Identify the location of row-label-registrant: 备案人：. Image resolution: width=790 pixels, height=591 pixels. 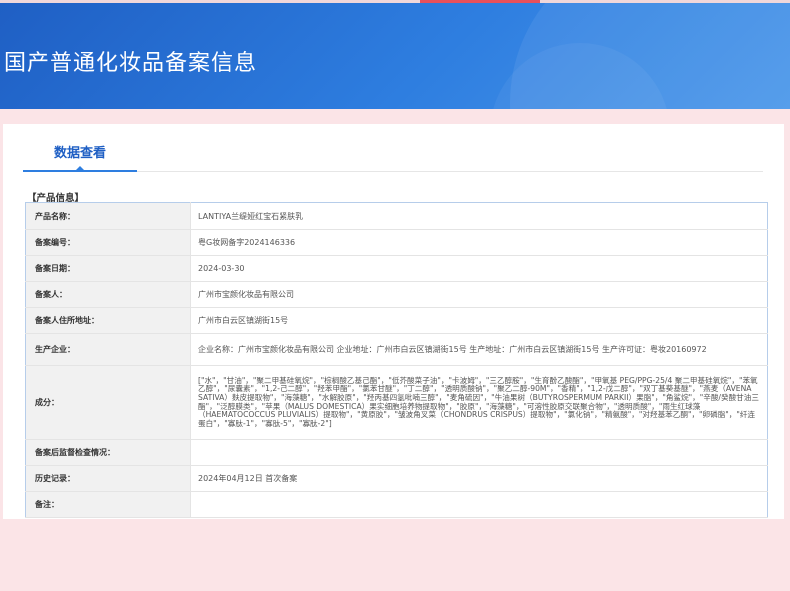
(108, 294).